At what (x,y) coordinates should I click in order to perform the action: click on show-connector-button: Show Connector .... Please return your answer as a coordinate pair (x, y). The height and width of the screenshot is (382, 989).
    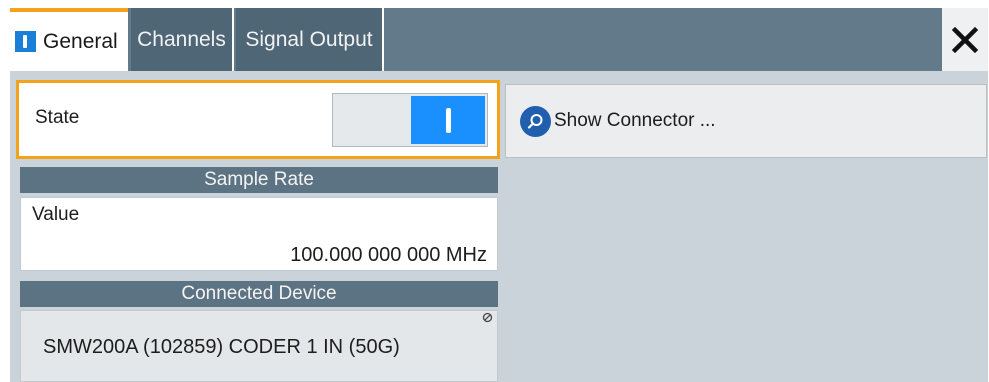
    Looking at the image, I should click on (746, 121).